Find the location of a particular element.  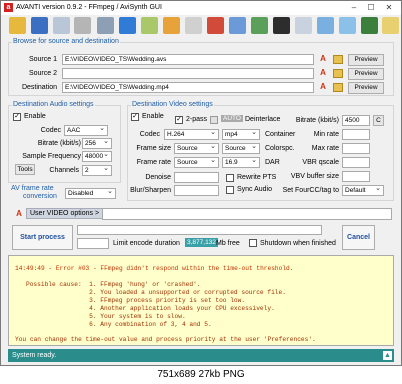

minimize-icon: – is located at coordinates (354, 8).